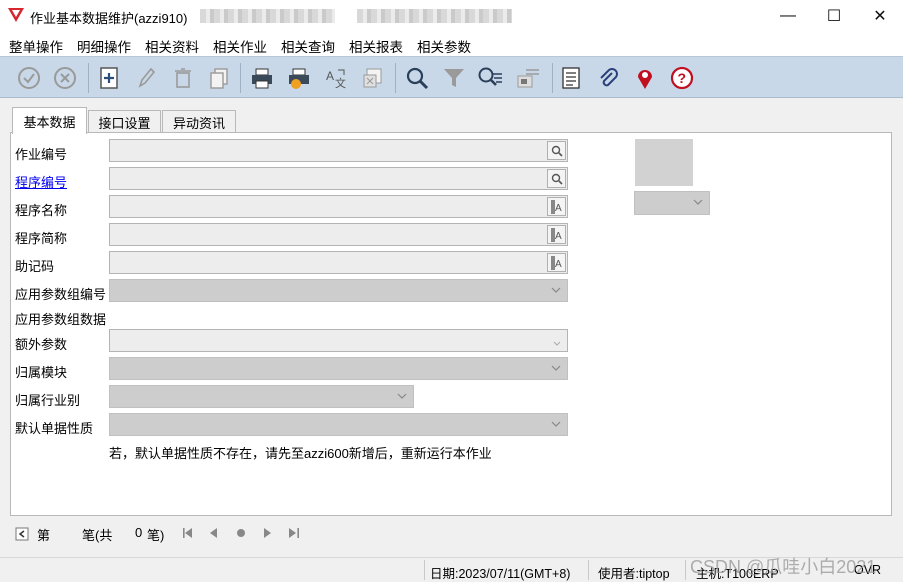 The height and width of the screenshot is (582, 903). Describe the element at coordinates (156, 535) in the screenshot. I see `nav-suffix: 笔)` at that location.